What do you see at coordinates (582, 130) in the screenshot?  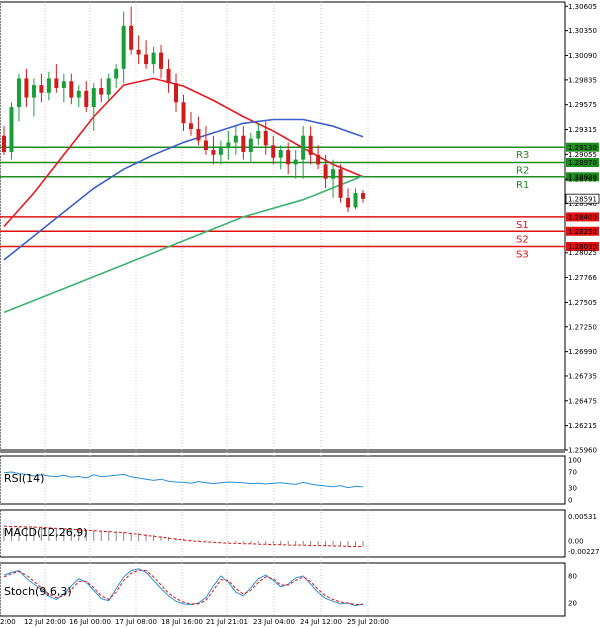 I see `price-tick-label: 1.29315` at bounding box center [582, 130].